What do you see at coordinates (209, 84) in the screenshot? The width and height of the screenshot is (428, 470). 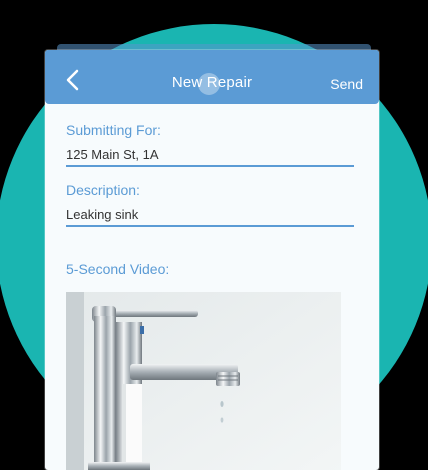 I see `touch-indicator` at bounding box center [209, 84].